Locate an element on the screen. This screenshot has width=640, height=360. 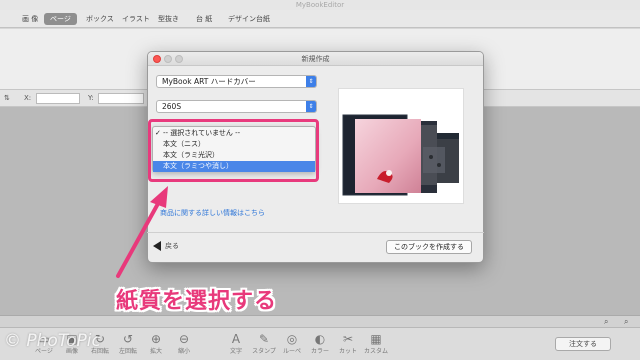
annotation-arrow is located at coordinates (142, 232).